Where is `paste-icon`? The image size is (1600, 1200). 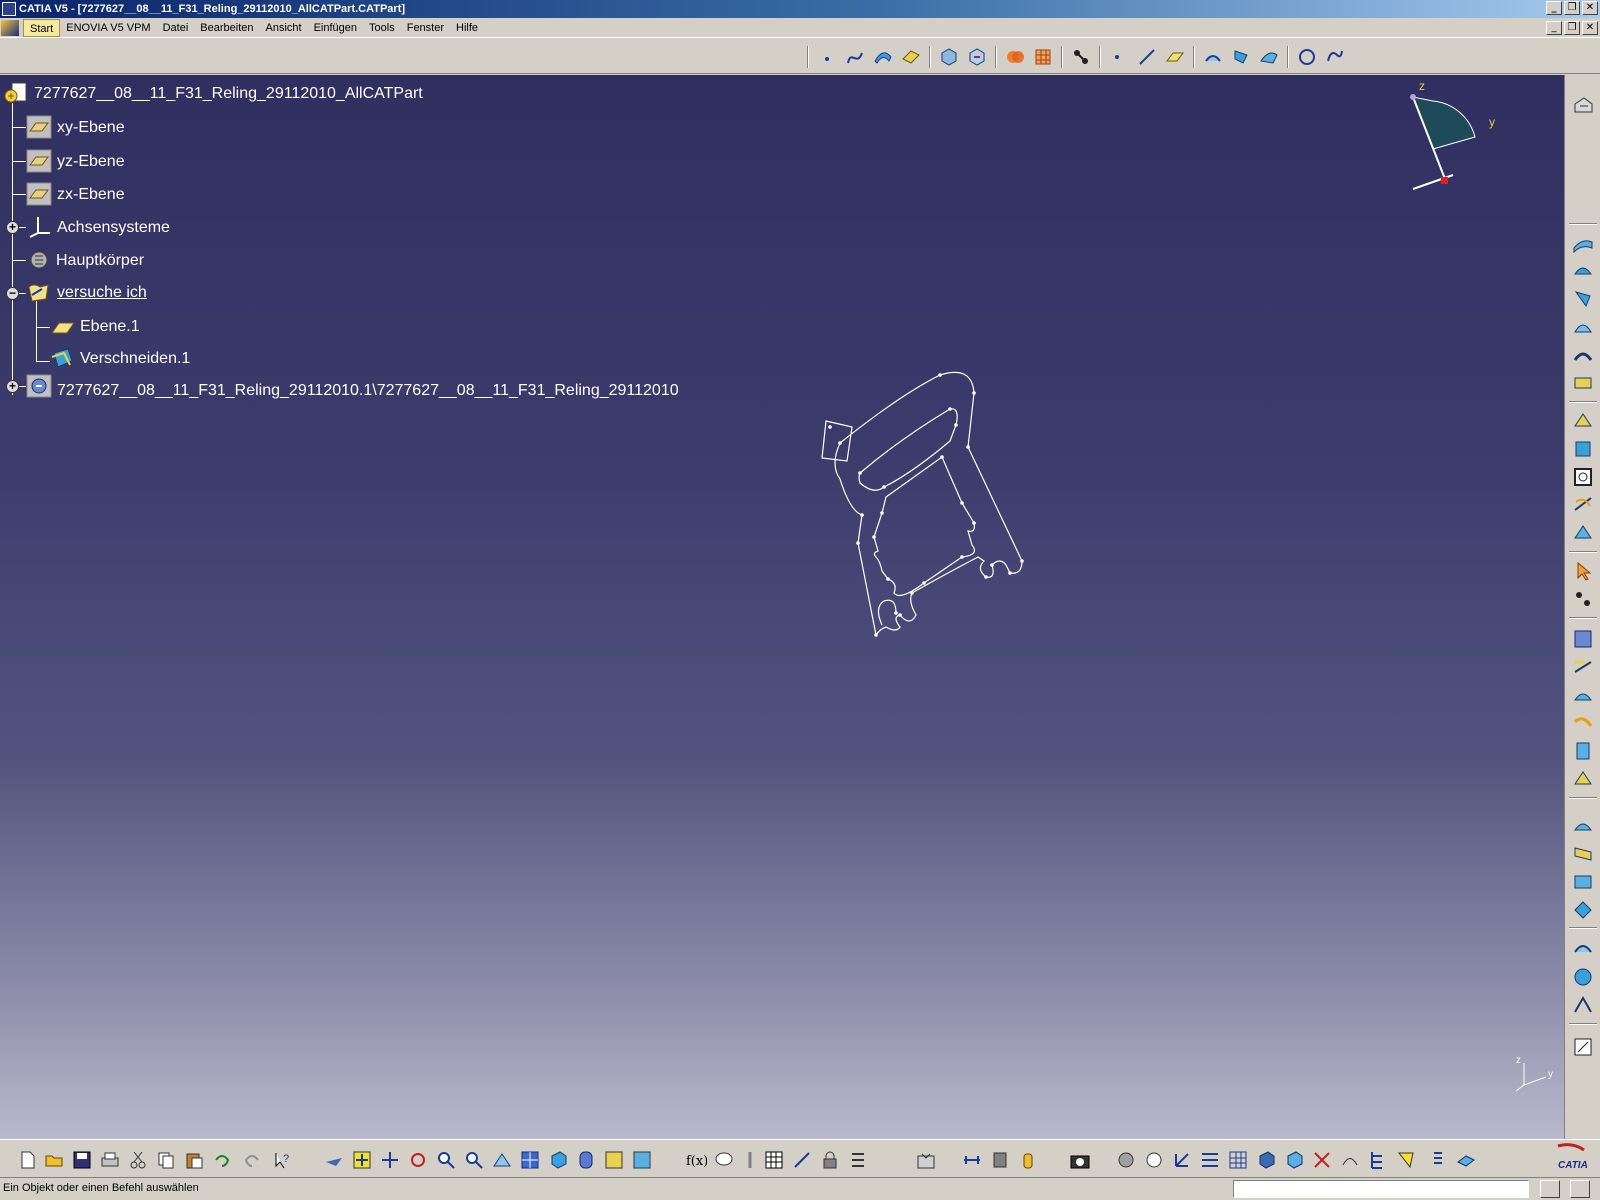 paste-icon is located at coordinates (194, 1160).